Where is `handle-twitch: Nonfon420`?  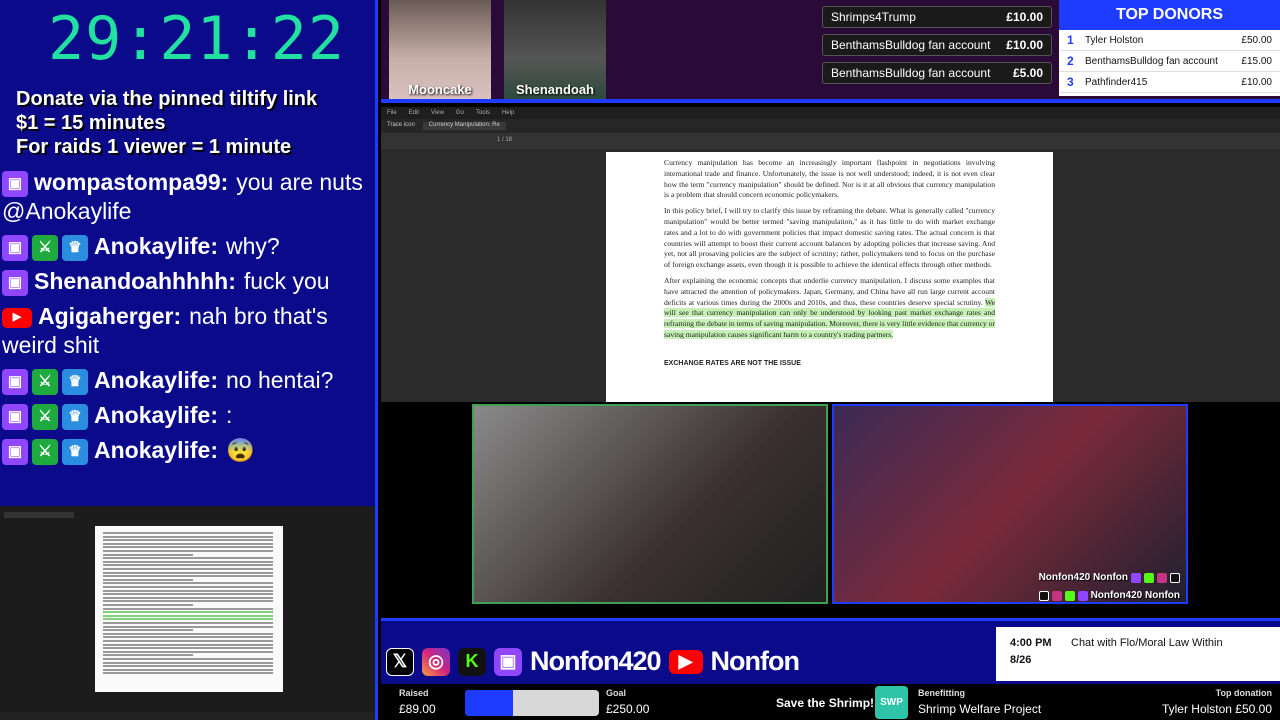
handle-twitch: Nonfon420 is located at coordinates (596, 661).